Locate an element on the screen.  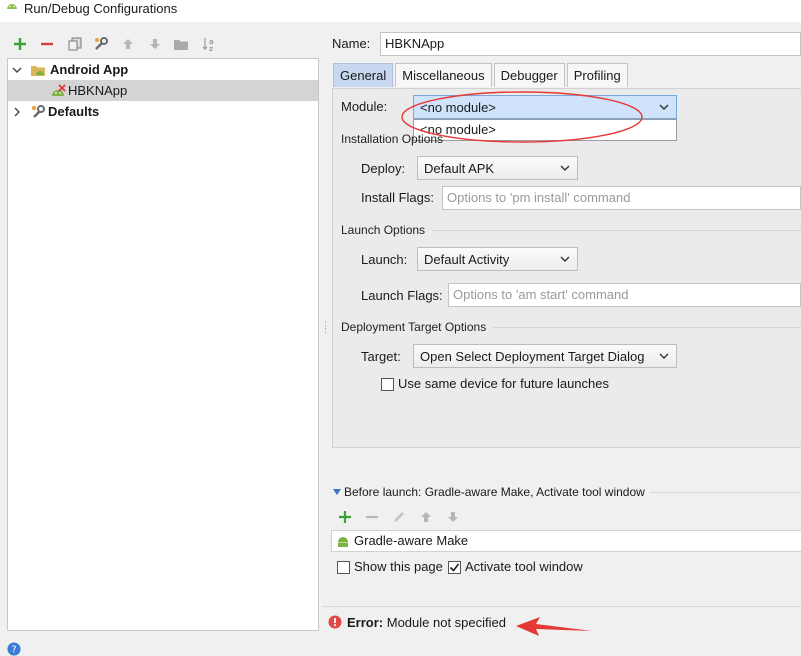
same-device-label: Use same device for future launches is located at coordinates (503, 383).